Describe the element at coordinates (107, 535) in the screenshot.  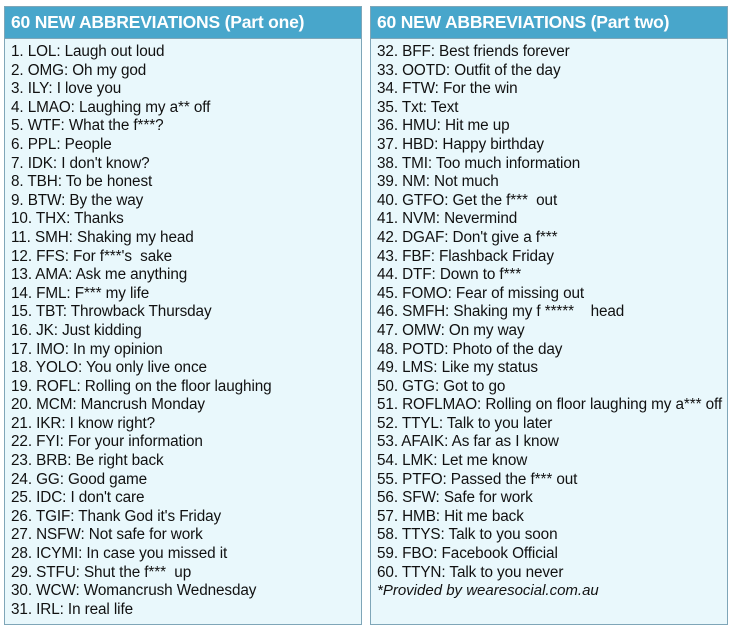
I see `abbreviation-item: 27. NSFW: Not safe for work` at that location.